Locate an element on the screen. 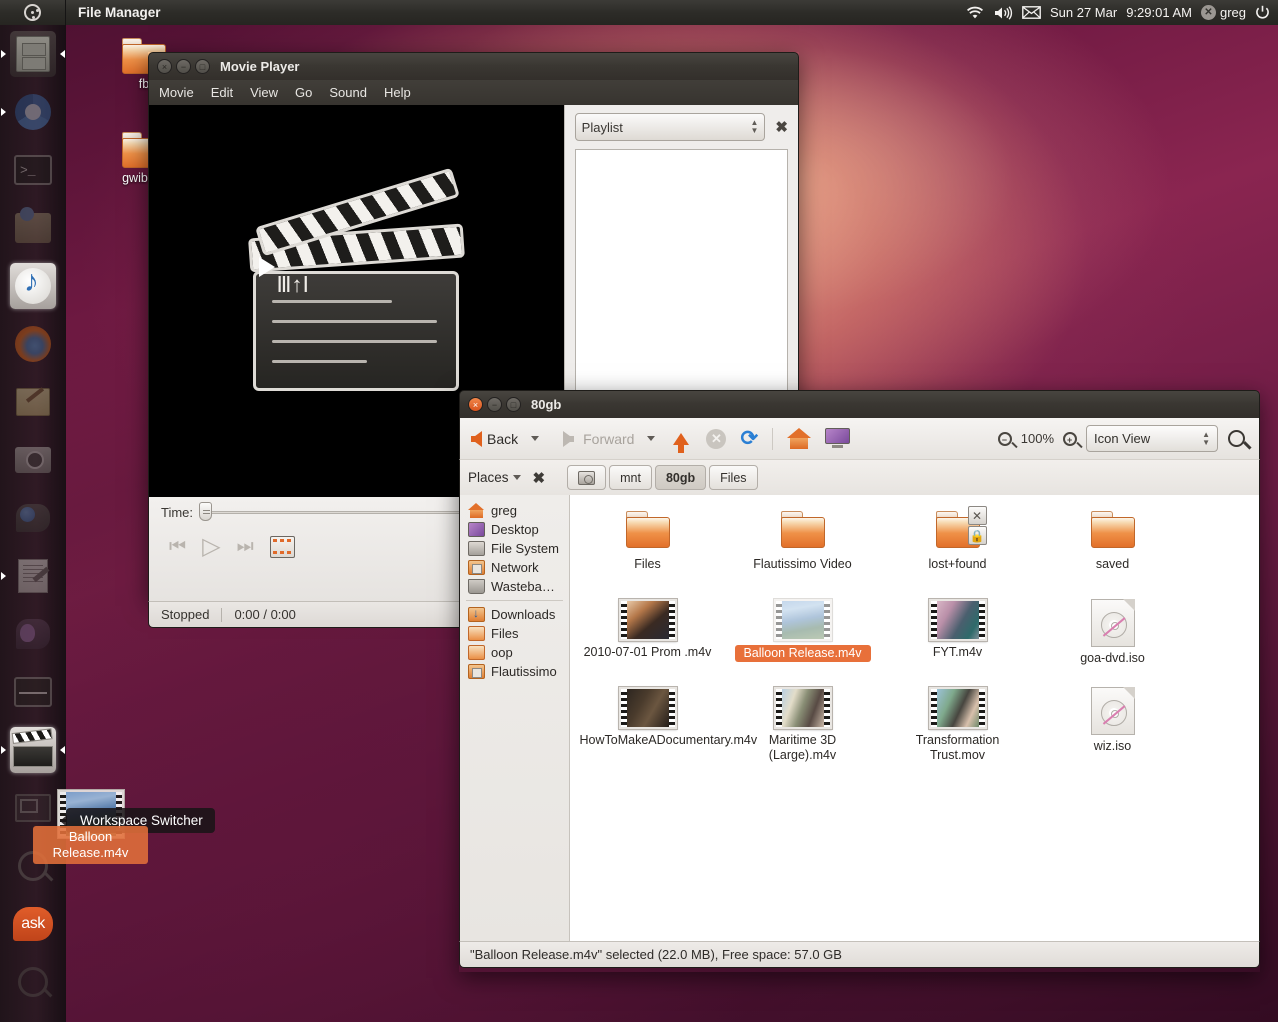  file-item-lost-found: ✕ 🔒 lost+found is located at coordinates (957, 549).